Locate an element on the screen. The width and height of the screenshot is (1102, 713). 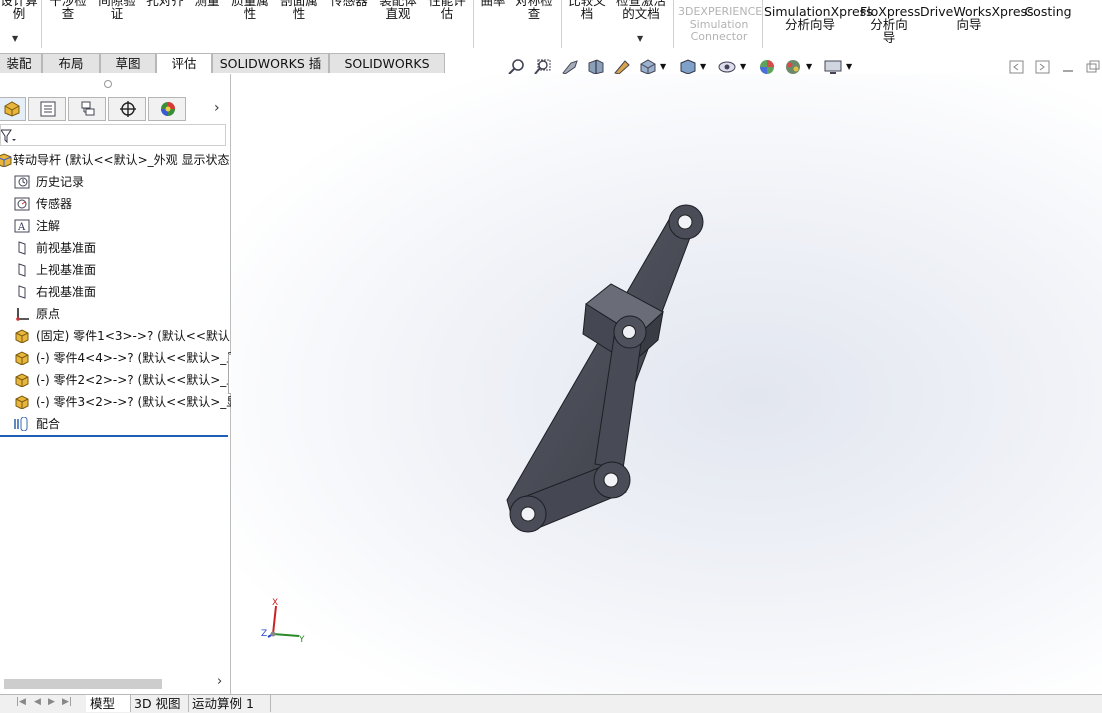
origin-icon is located at coordinates (22, 314).